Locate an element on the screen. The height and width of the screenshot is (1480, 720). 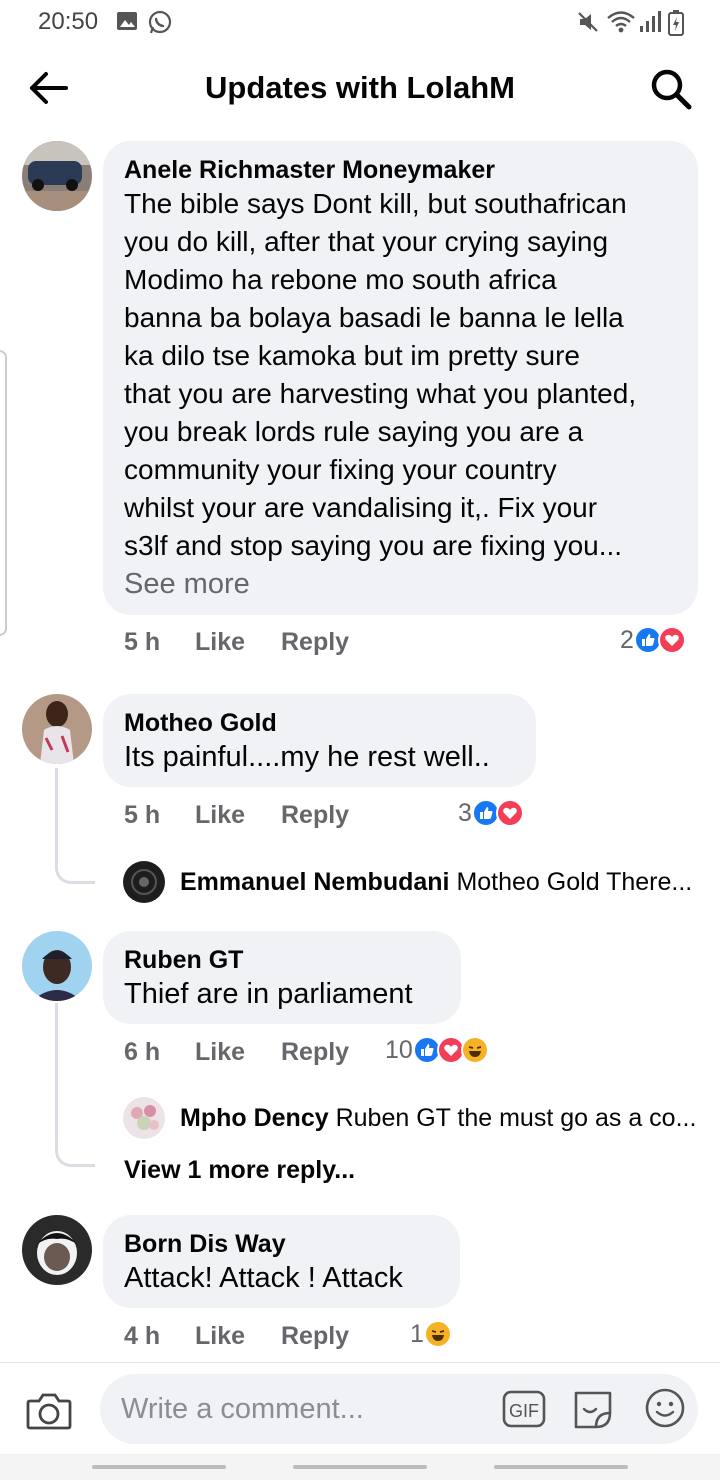
comment-composer: GIF is located at coordinates (360, 1408).